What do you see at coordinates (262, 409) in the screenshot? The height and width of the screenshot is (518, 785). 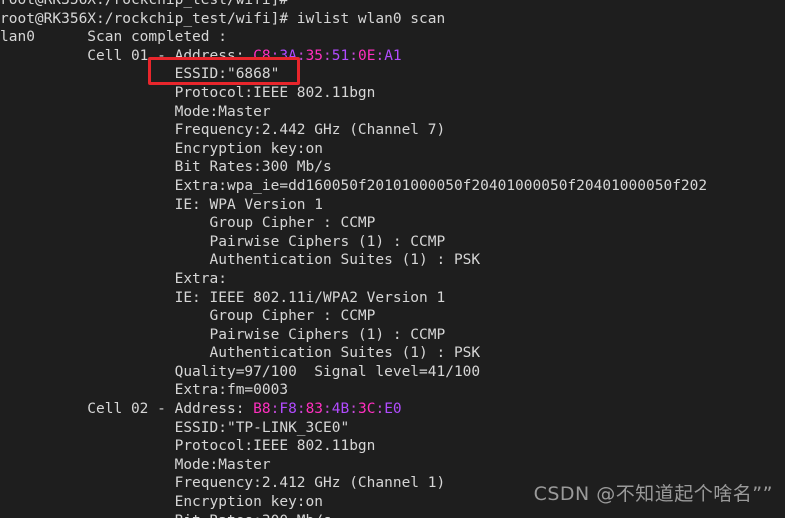 I see `mac-octet: B8` at bounding box center [262, 409].